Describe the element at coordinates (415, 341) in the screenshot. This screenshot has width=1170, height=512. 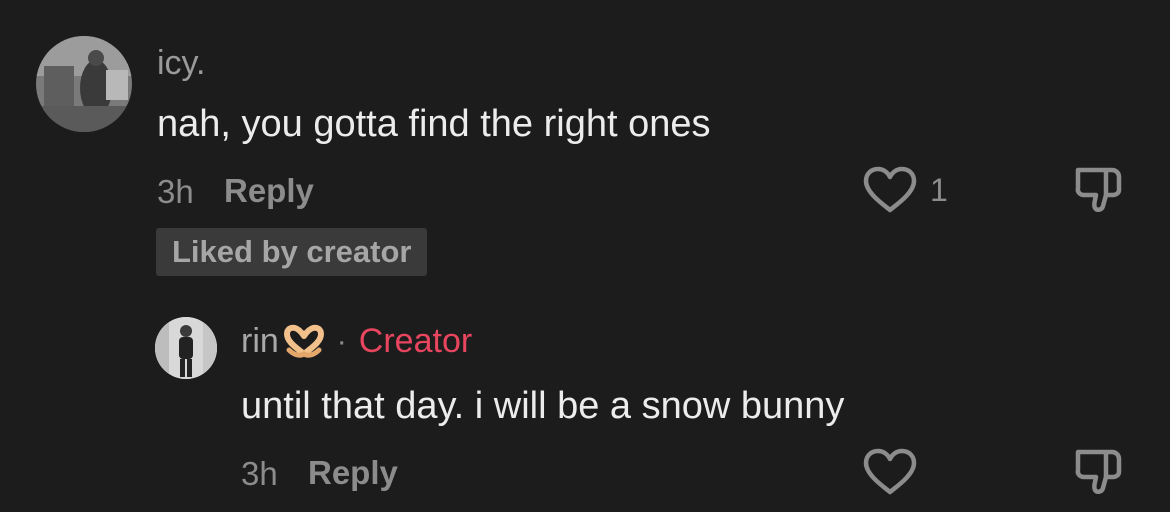
I see `creator-label: Creator` at that location.